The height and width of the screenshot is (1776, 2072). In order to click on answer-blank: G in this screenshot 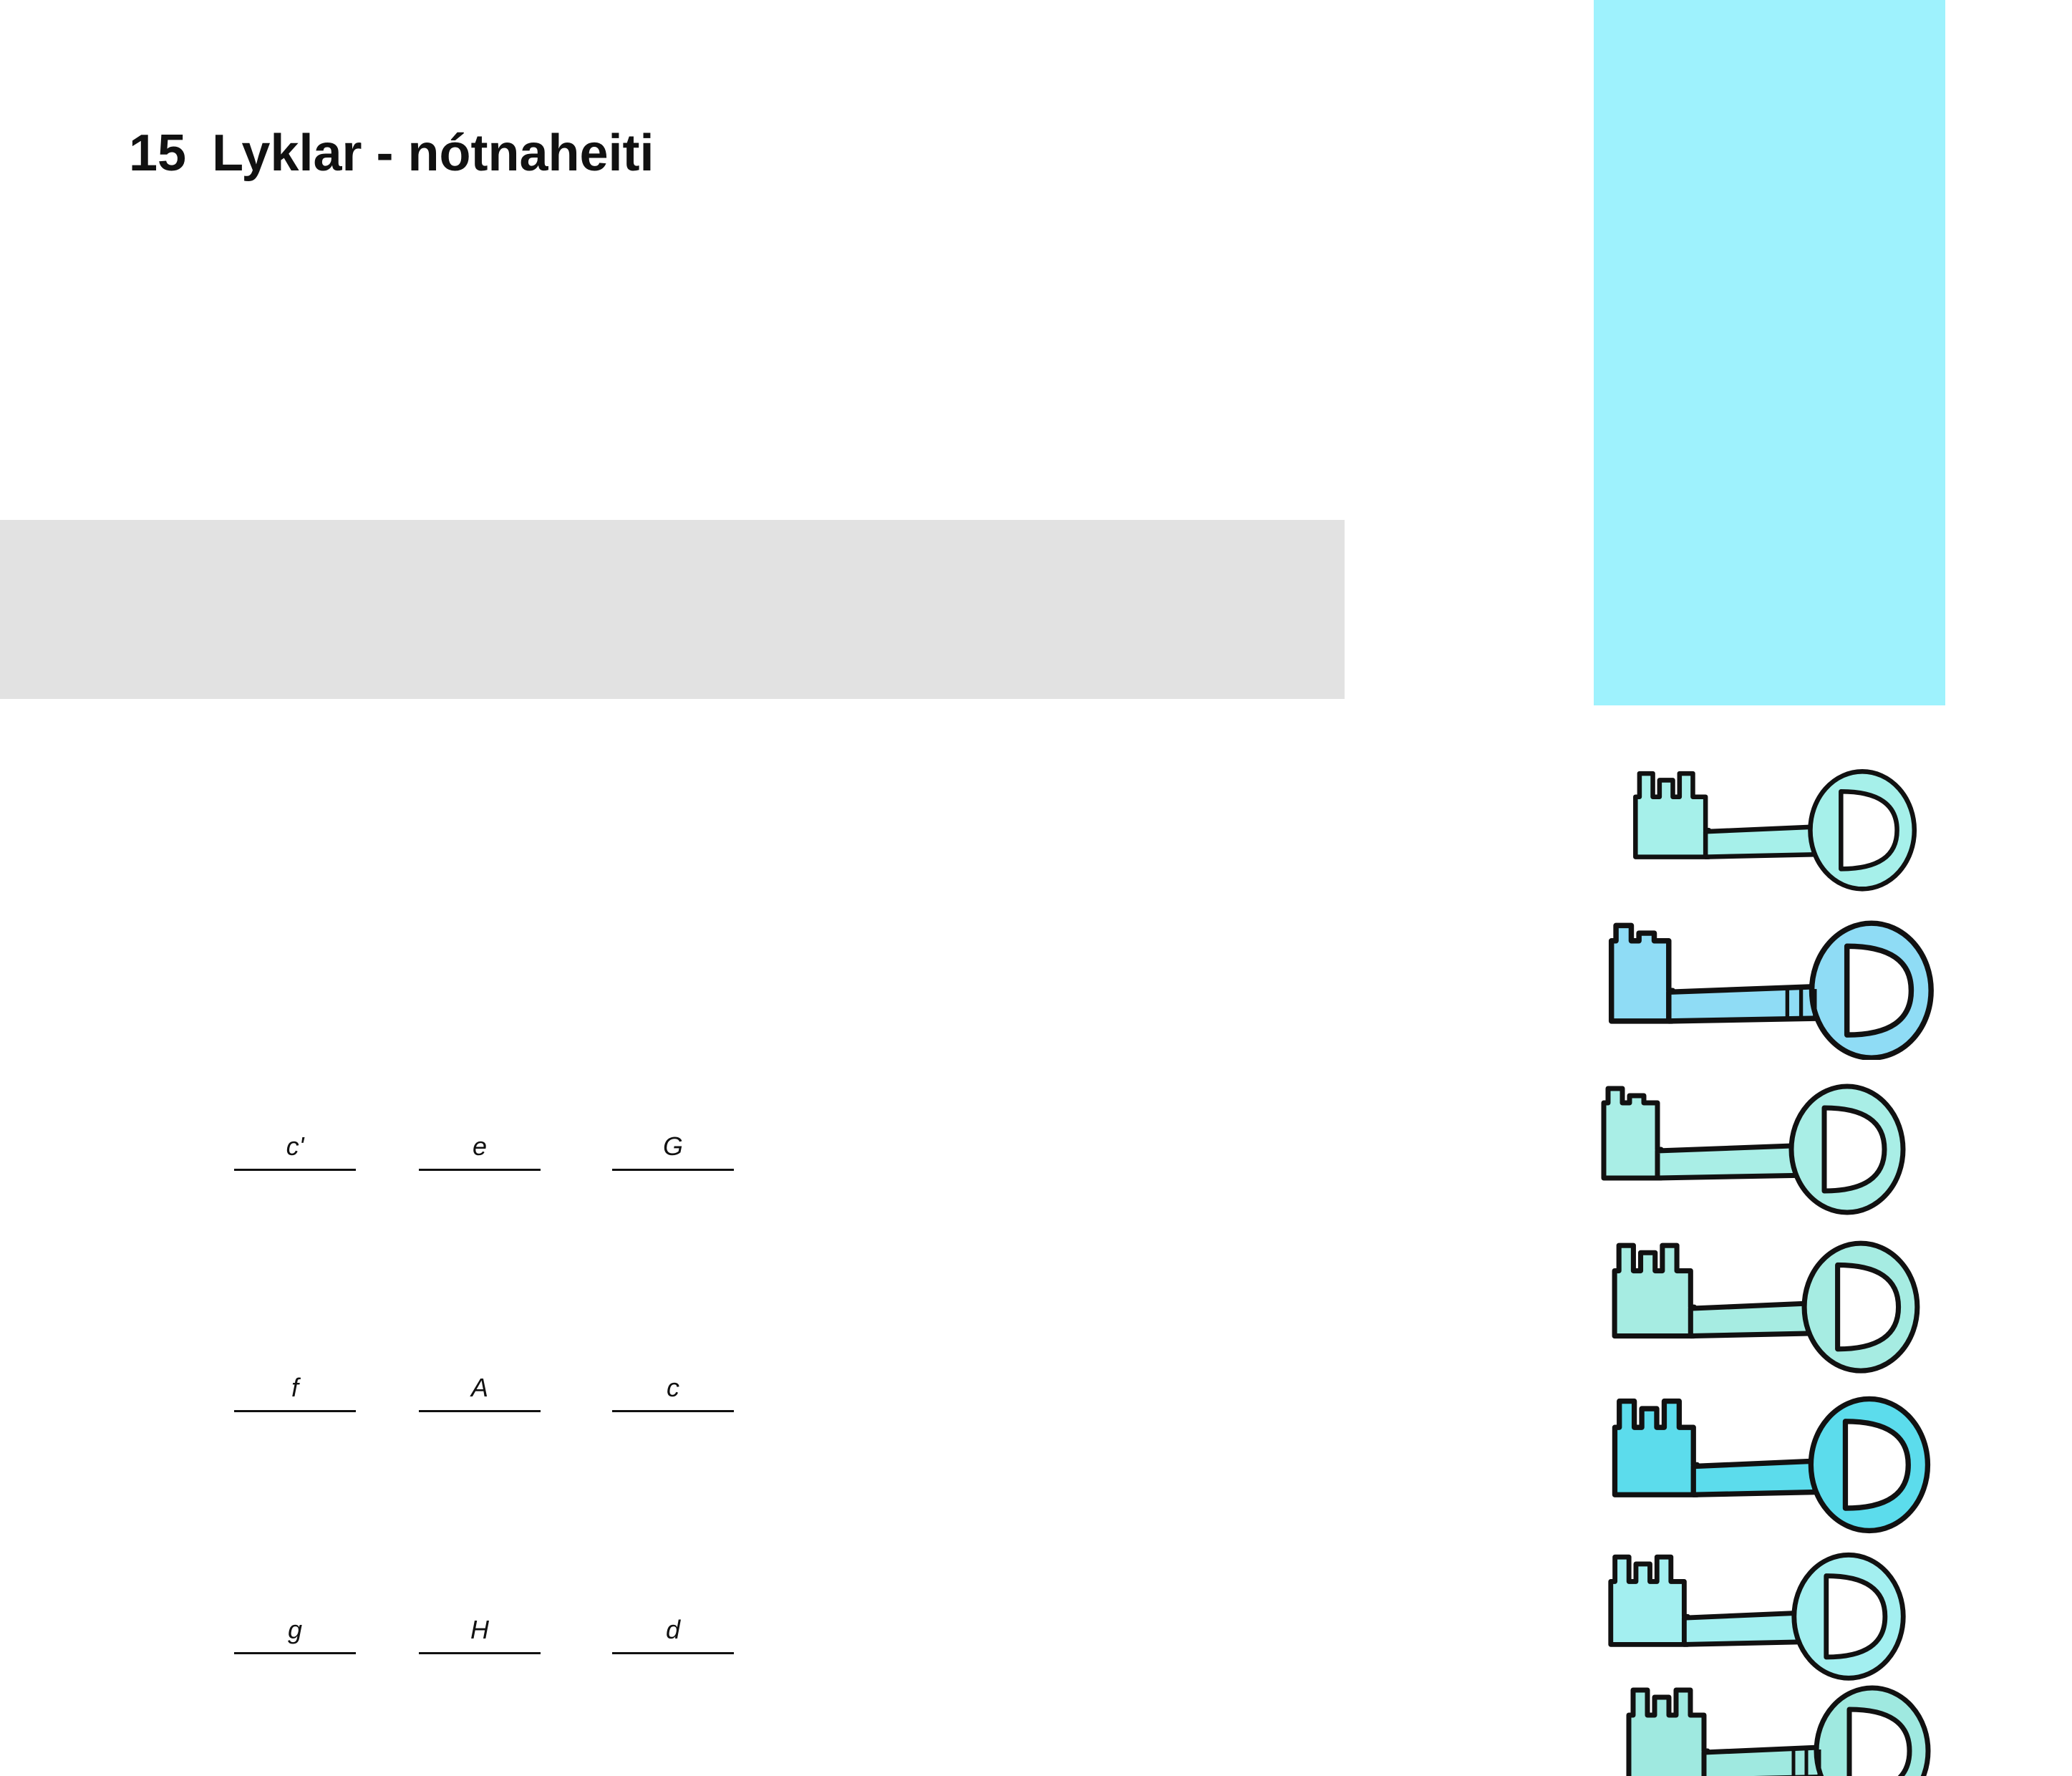, I will do `click(673, 1149)`.